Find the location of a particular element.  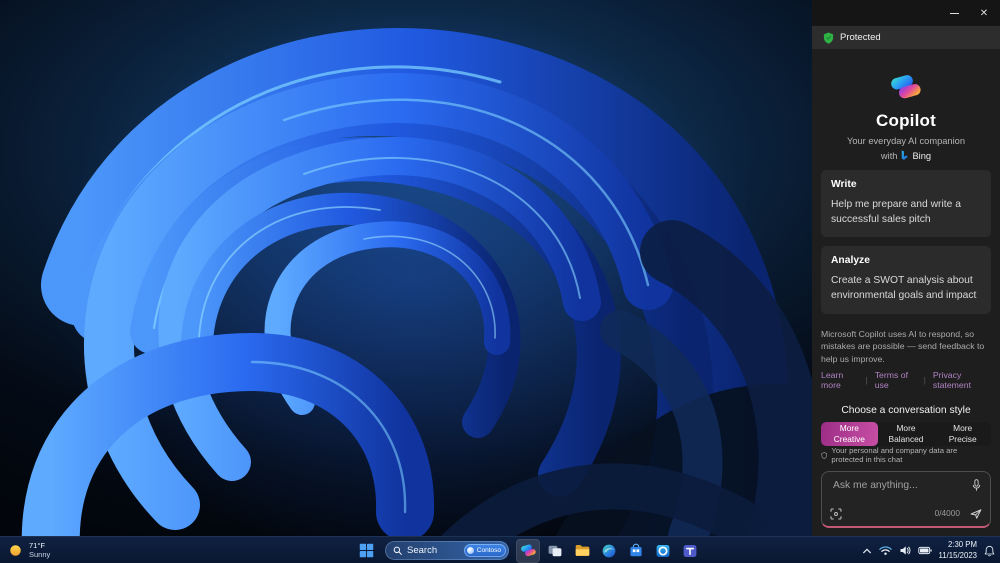

ask-input is located at coordinates (896, 485).